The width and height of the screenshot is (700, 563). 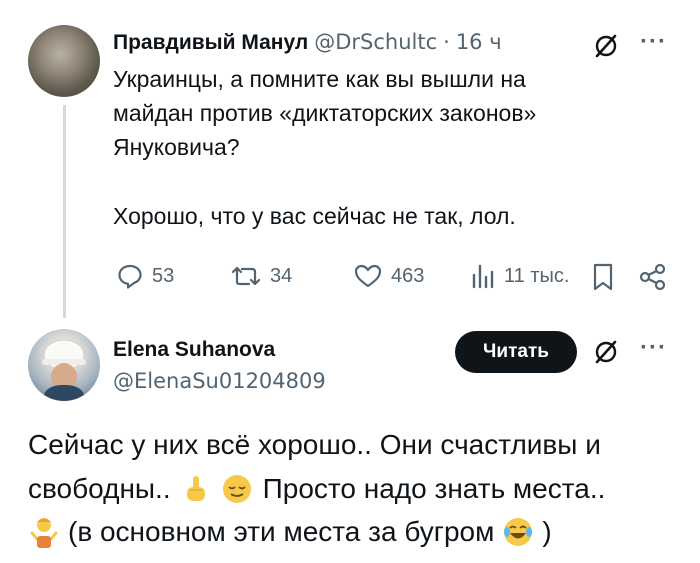 I want to click on bookmark-icon, so click(x=603, y=277).